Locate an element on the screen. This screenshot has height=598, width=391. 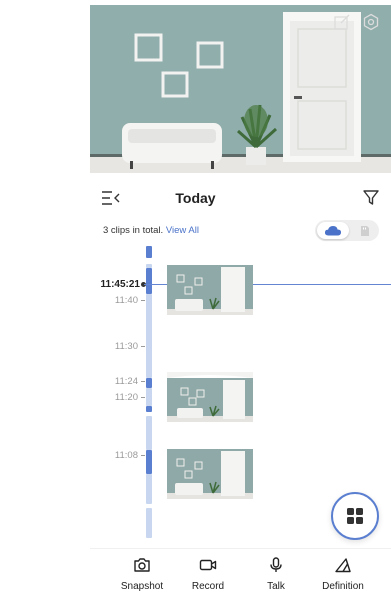
timeline-header: Today is located at coordinates (195, 198).